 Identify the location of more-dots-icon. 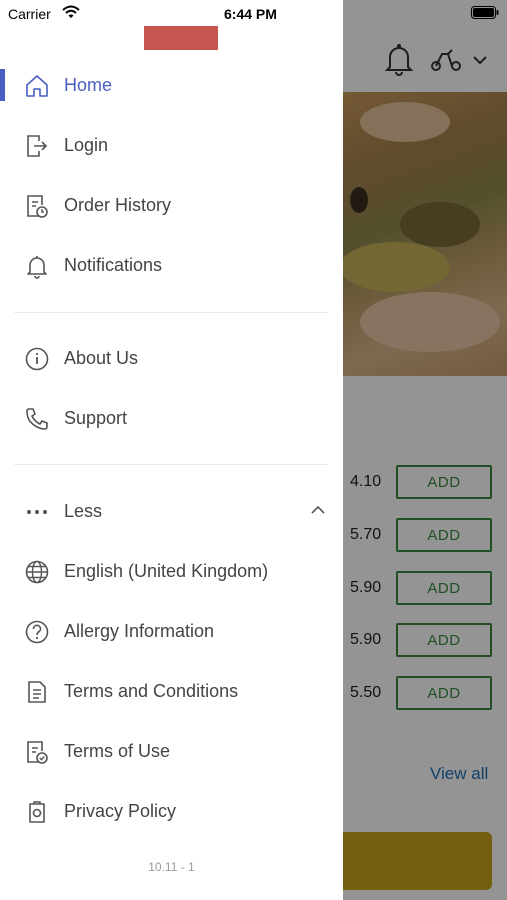
(37, 512).